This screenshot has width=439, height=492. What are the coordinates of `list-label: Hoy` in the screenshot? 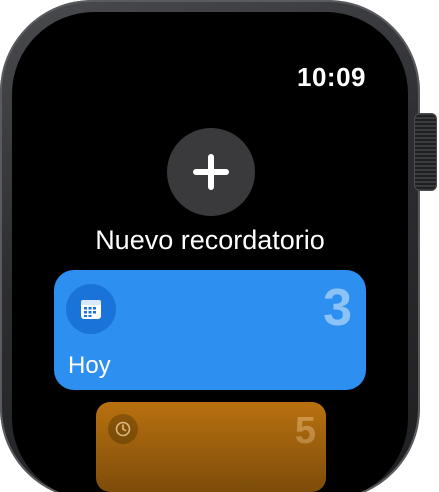 It's located at (89, 365).